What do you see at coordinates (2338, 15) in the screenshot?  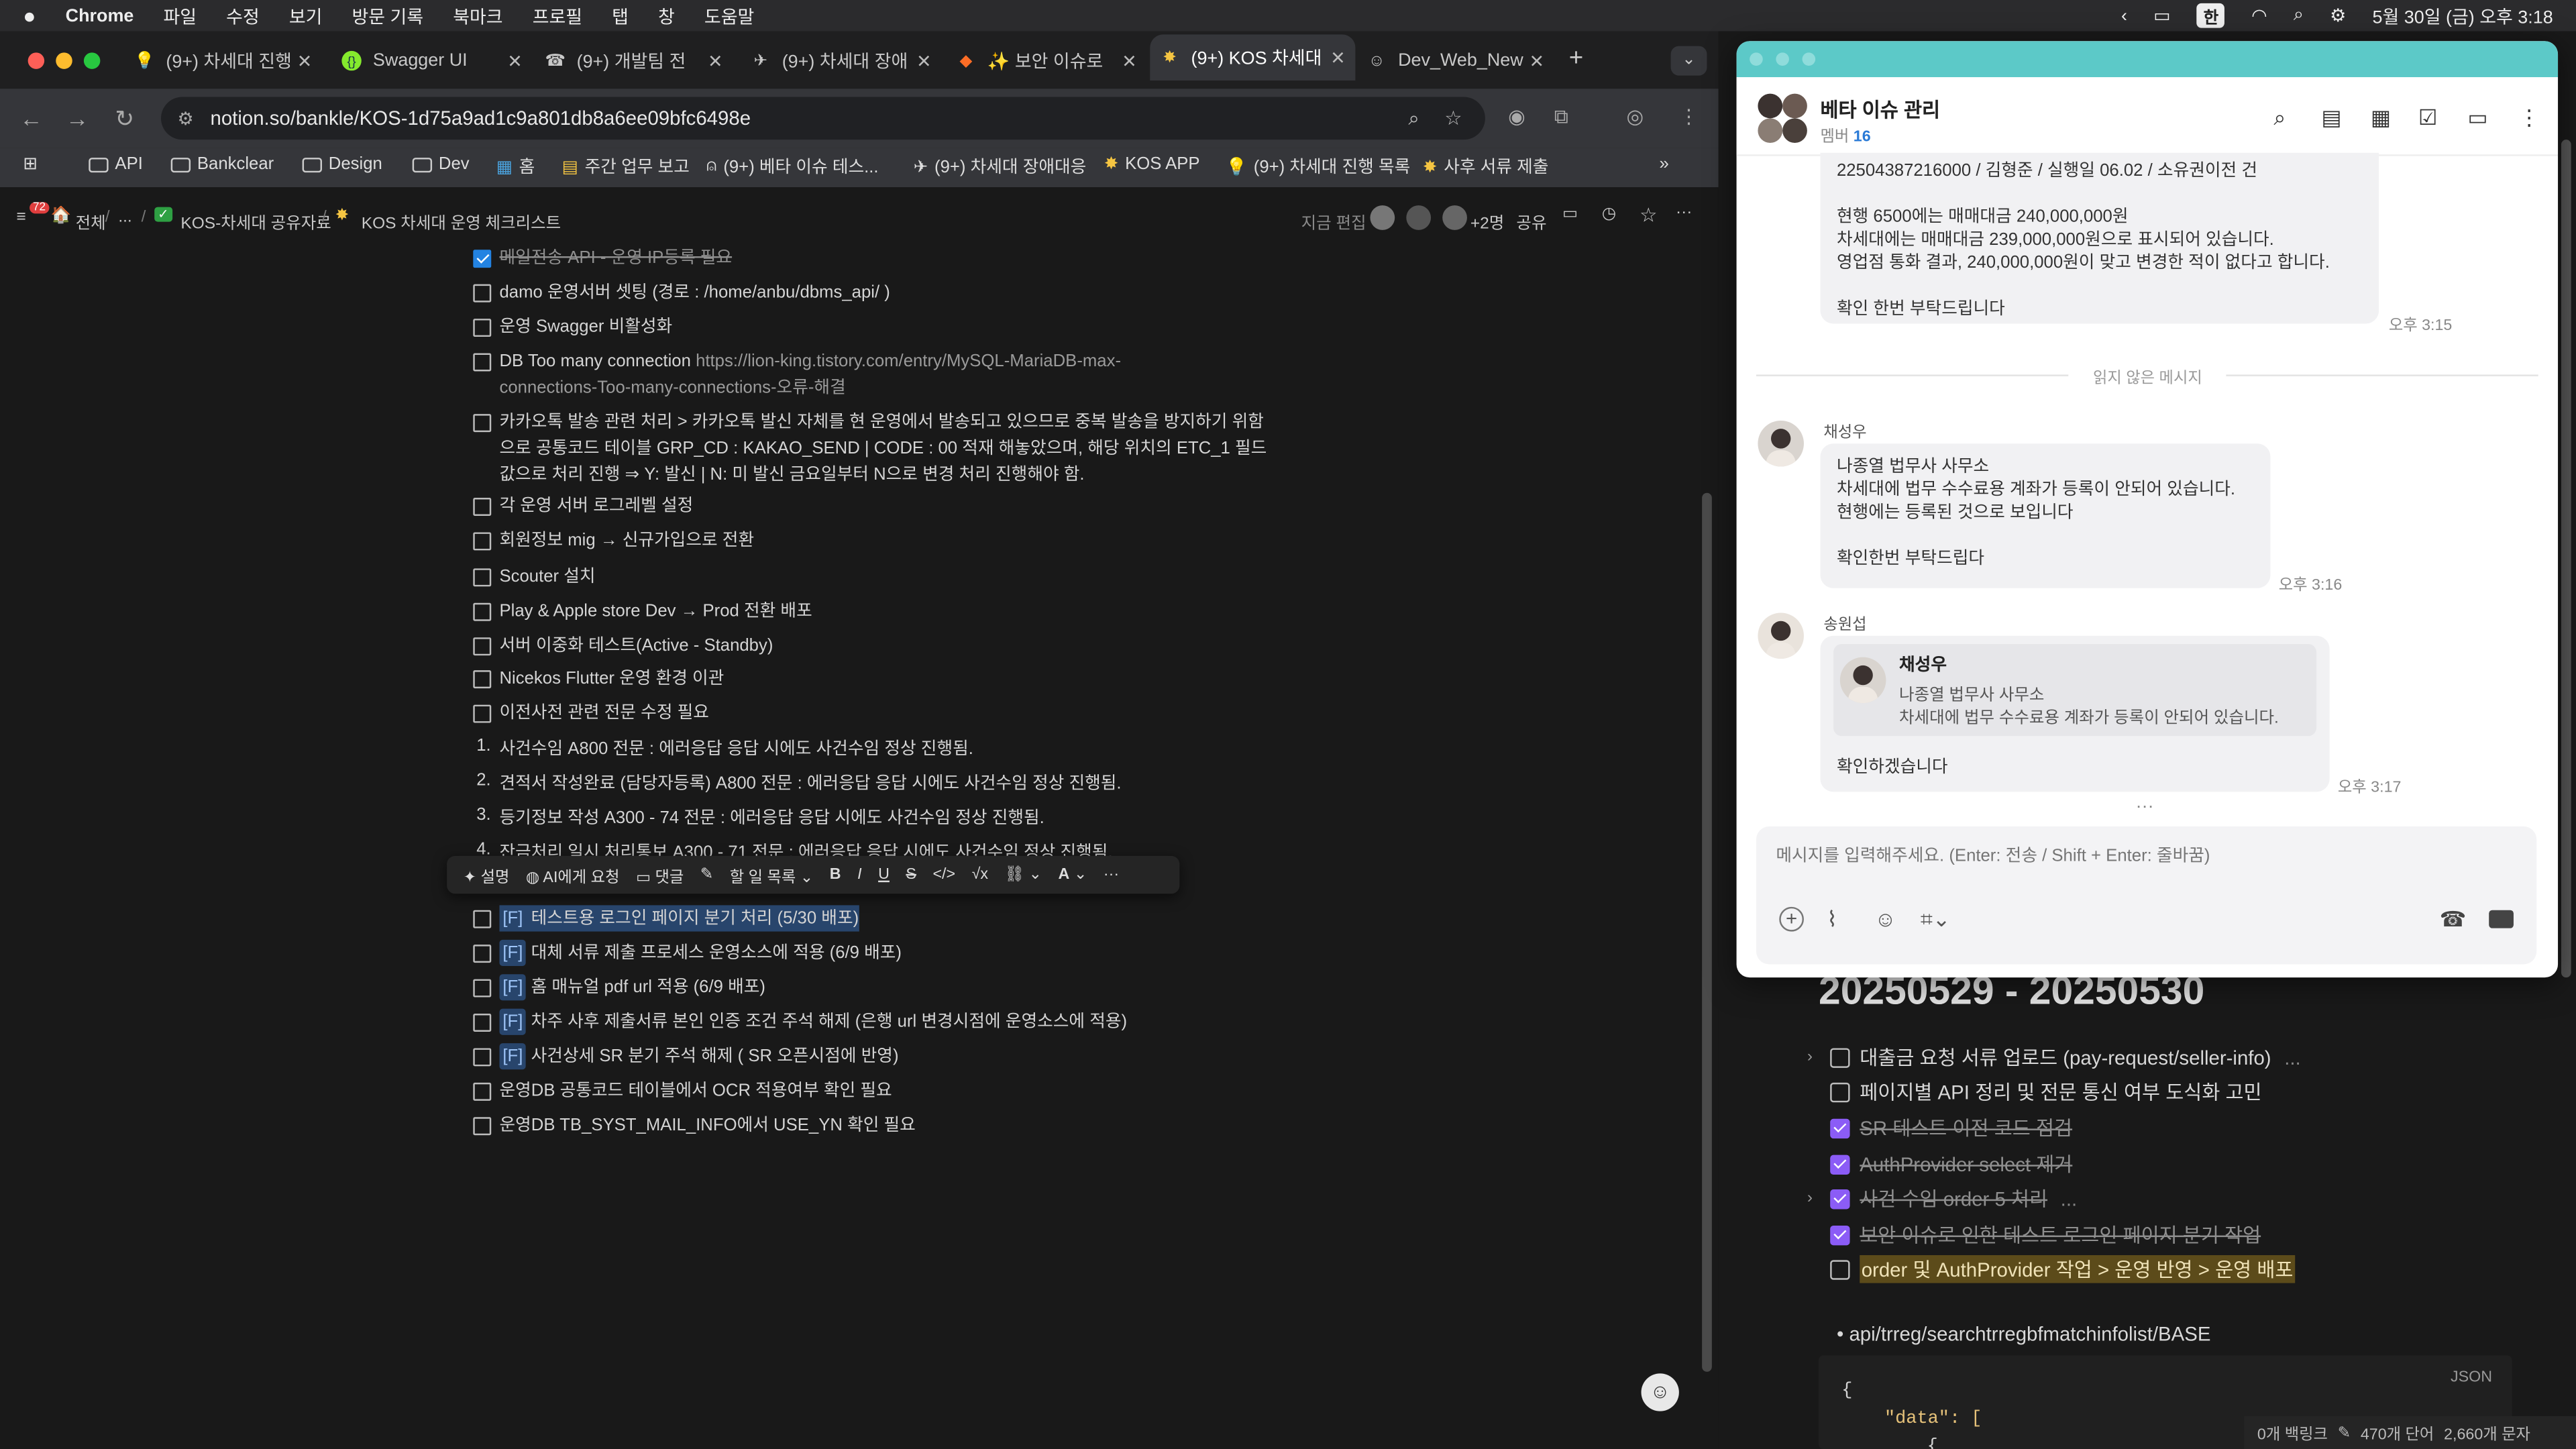 I see `control-center-icon: ⚙` at bounding box center [2338, 15].